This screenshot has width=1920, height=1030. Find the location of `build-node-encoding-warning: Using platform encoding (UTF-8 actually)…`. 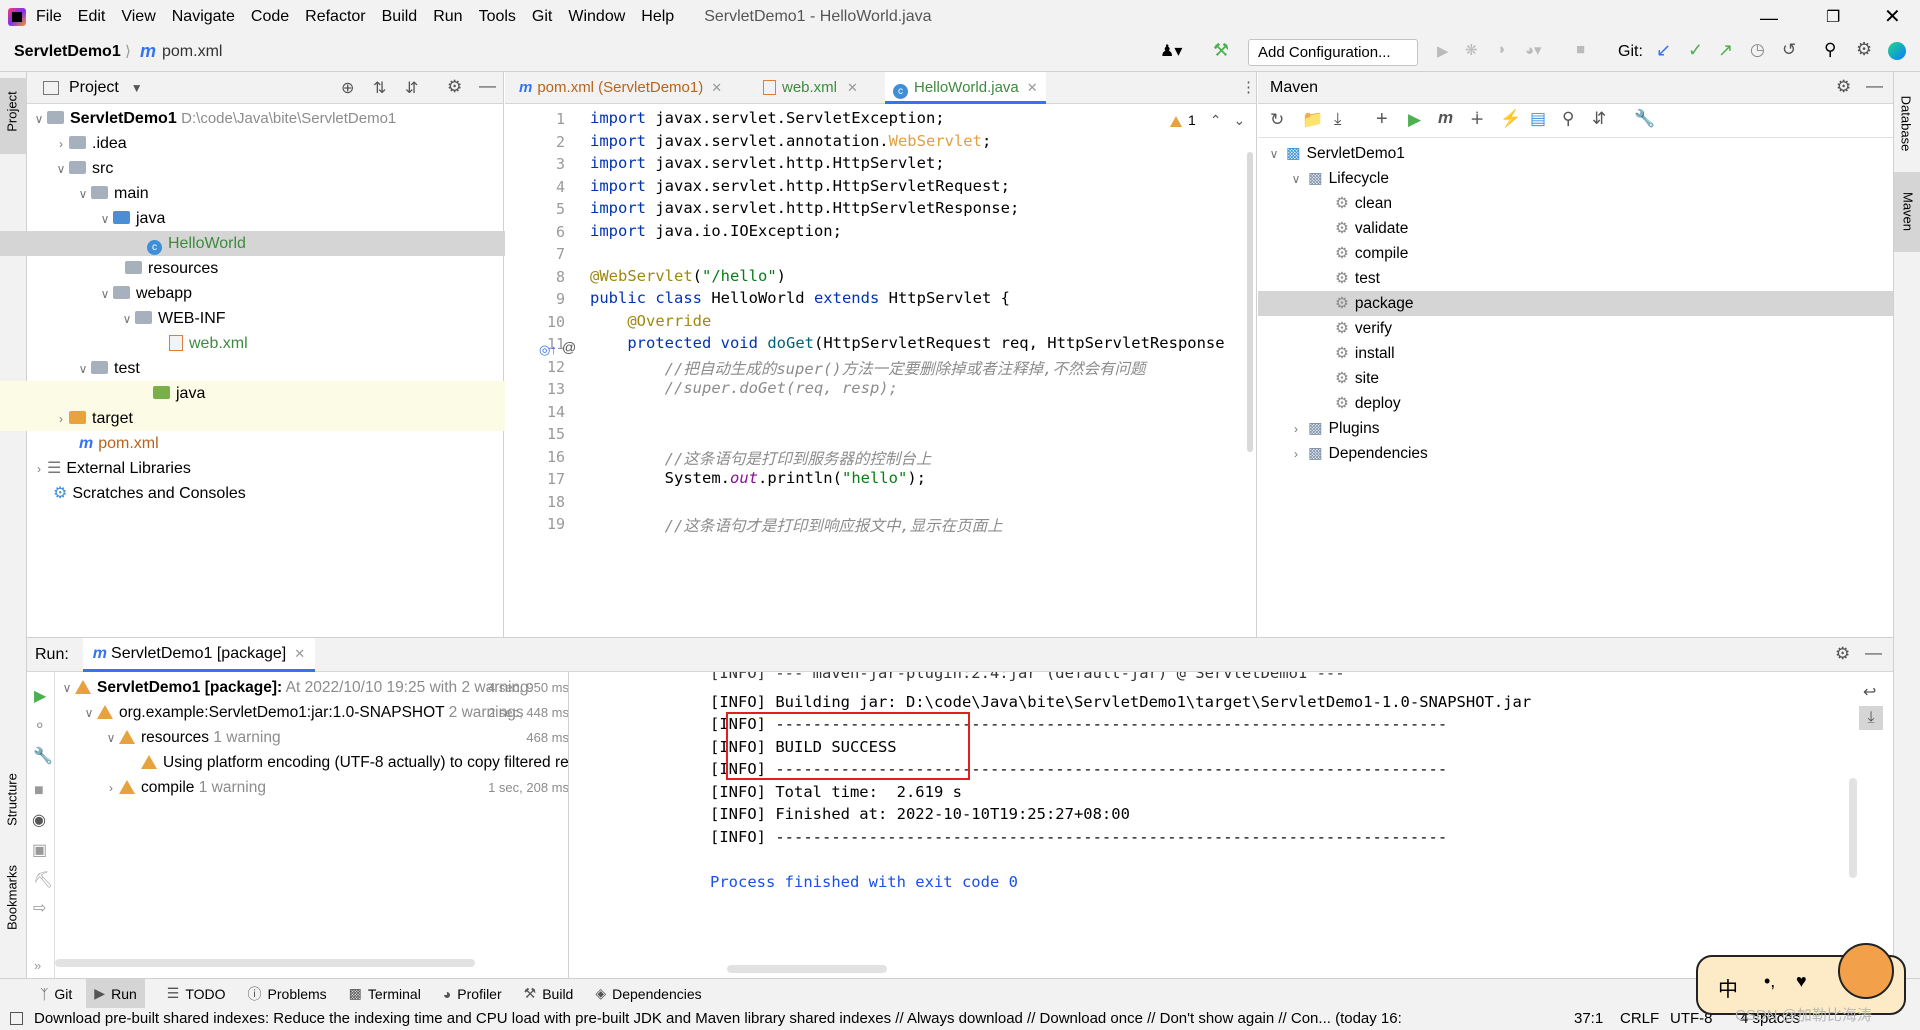

build-node-encoding-warning: Using platform encoding (UTF-8 actually)… is located at coordinates (354, 762).